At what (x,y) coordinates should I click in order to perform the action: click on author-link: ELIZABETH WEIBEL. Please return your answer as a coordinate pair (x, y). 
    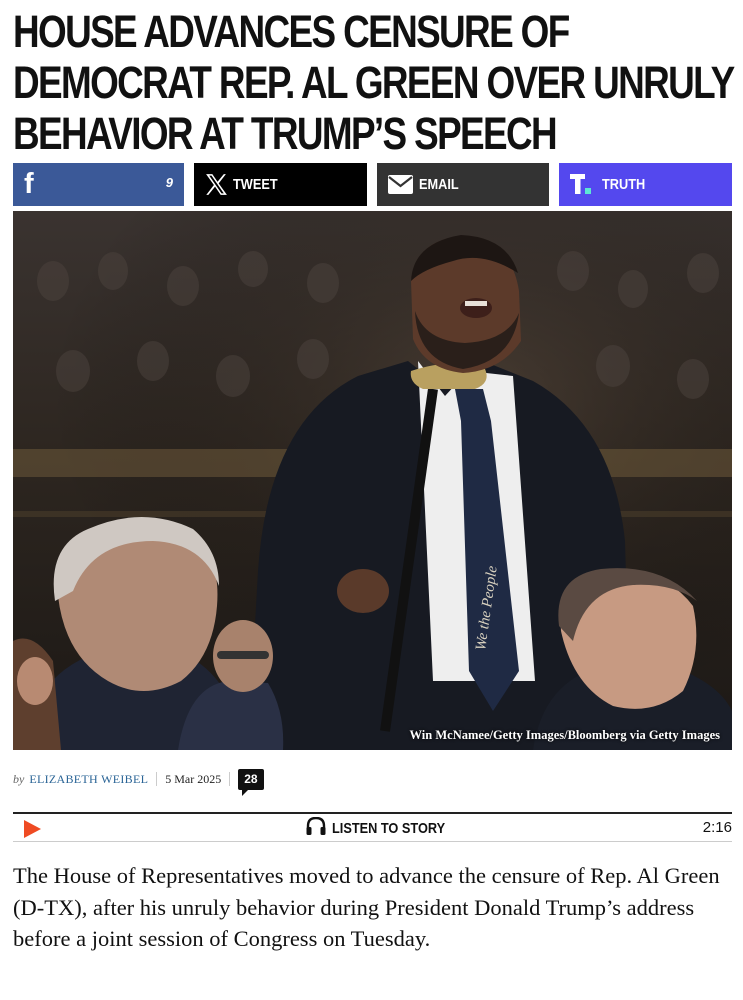
    Looking at the image, I should click on (88, 779).